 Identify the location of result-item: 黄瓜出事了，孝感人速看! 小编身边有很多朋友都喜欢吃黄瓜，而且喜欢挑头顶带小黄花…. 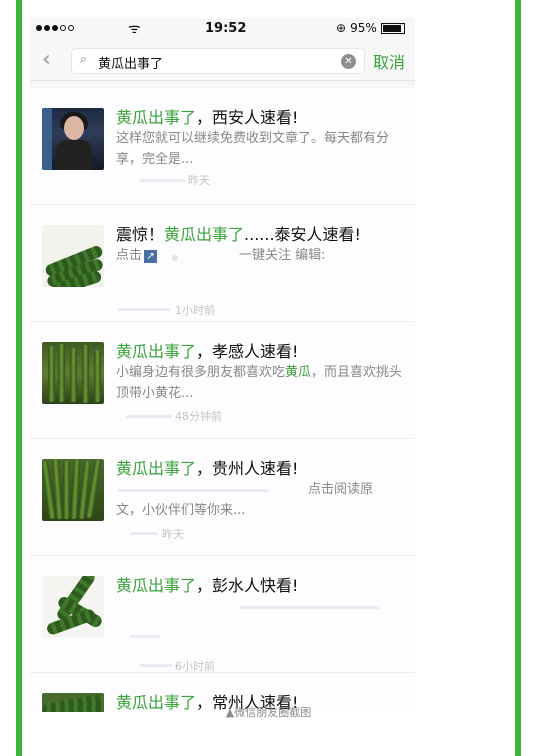
(222, 380).